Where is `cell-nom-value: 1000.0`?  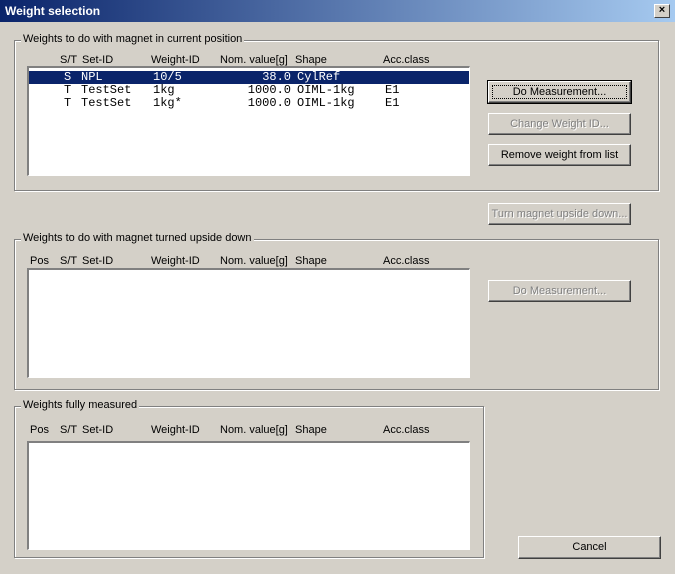
cell-nom-value: 1000.0 is located at coordinates (269, 103).